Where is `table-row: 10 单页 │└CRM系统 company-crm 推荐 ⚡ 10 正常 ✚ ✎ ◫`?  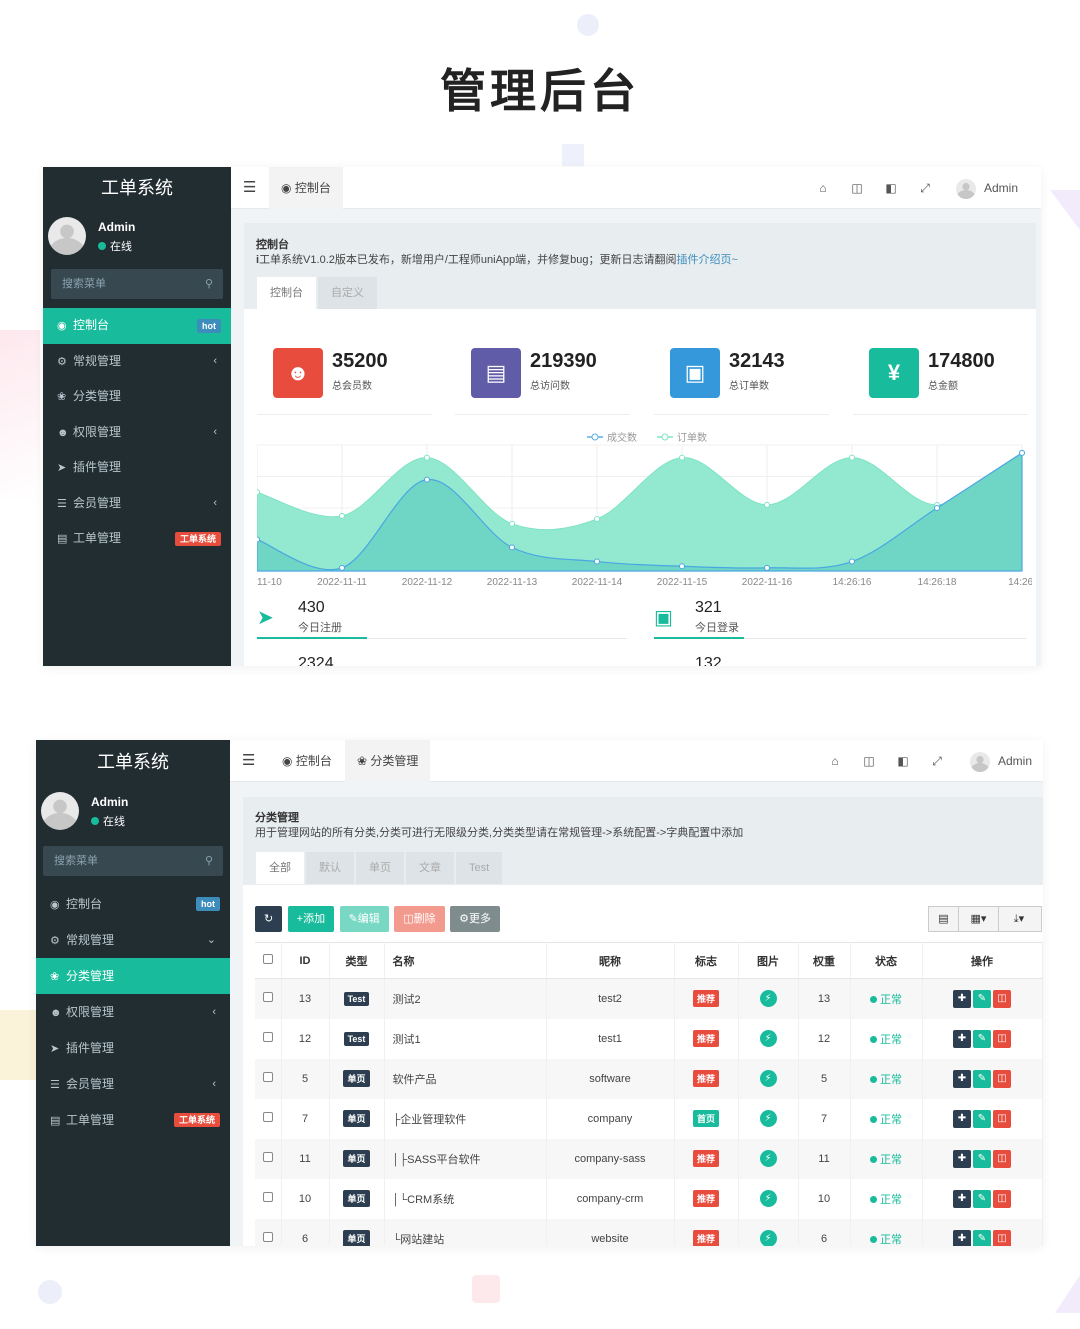 table-row: 10 单页 │└CRM系统 company-crm 推荐 ⚡ 10 正常 ✚ ✎ ◫ is located at coordinates (649, 1198).